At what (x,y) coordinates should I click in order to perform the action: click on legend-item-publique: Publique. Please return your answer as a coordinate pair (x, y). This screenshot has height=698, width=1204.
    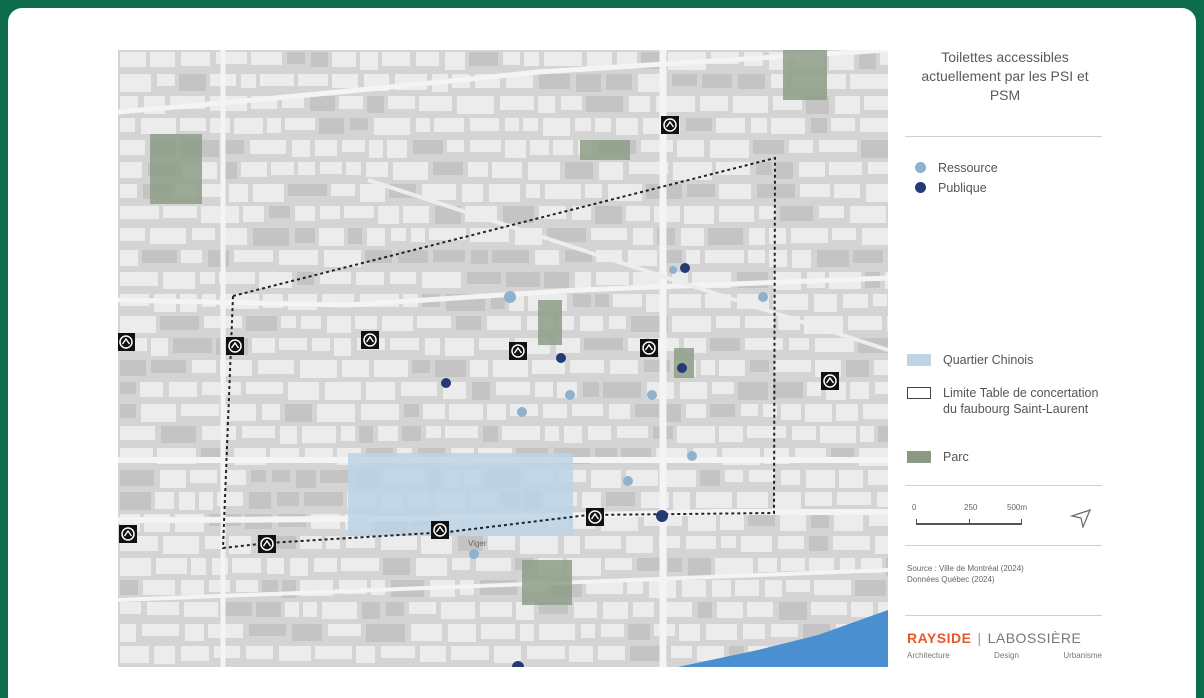
    Looking at the image, I should click on (951, 188).